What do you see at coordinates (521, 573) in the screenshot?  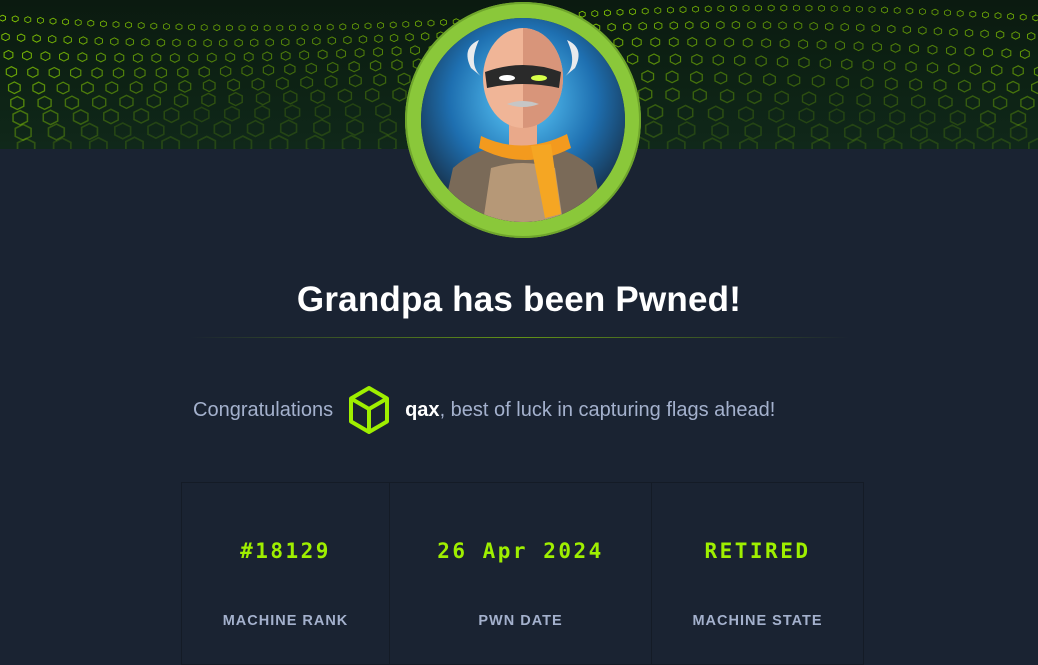 I see `stat-pwn-date: 26 Apr 2024 PWN DATE` at bounding box center [521, 573].